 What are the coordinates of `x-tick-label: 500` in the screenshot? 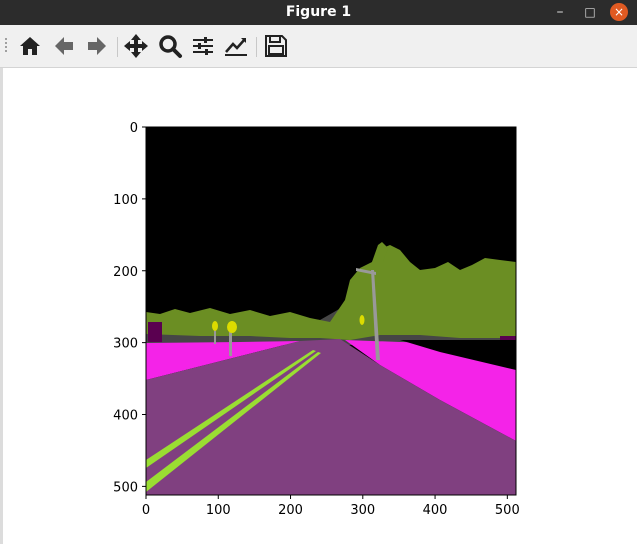 It's located at (507, 510).